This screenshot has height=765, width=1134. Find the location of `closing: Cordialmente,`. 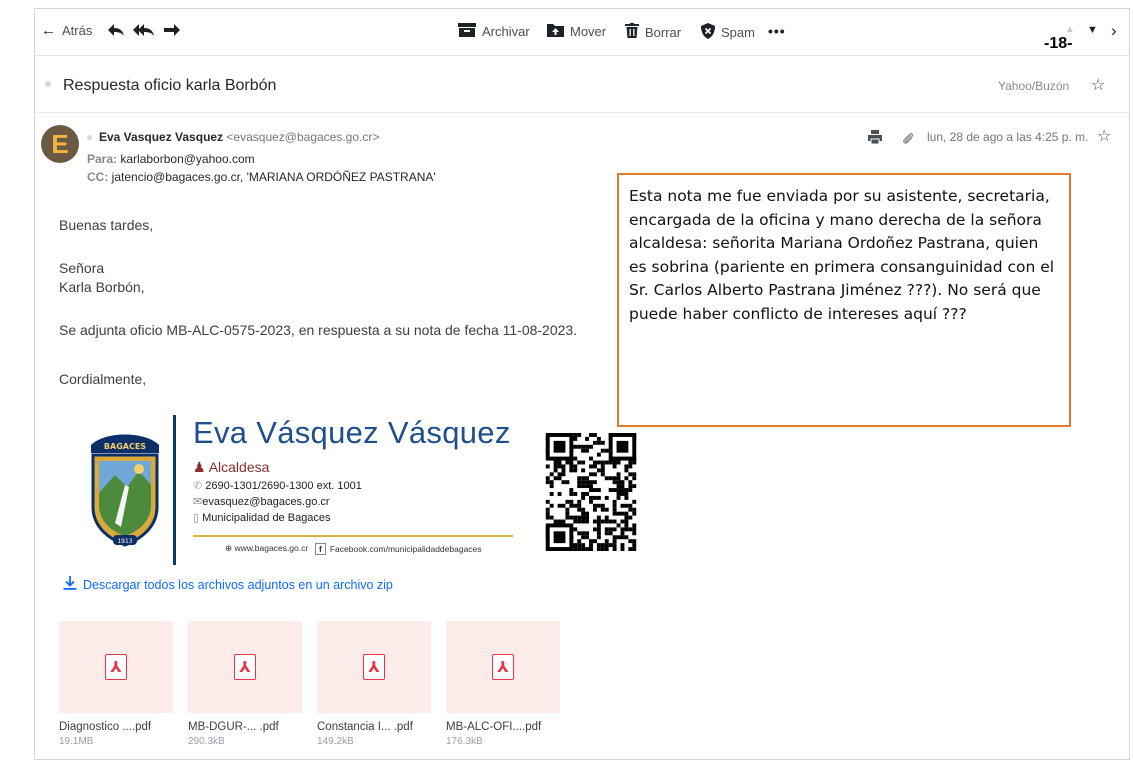

closing: Cordialmente, is located at coordinates (103, 379).